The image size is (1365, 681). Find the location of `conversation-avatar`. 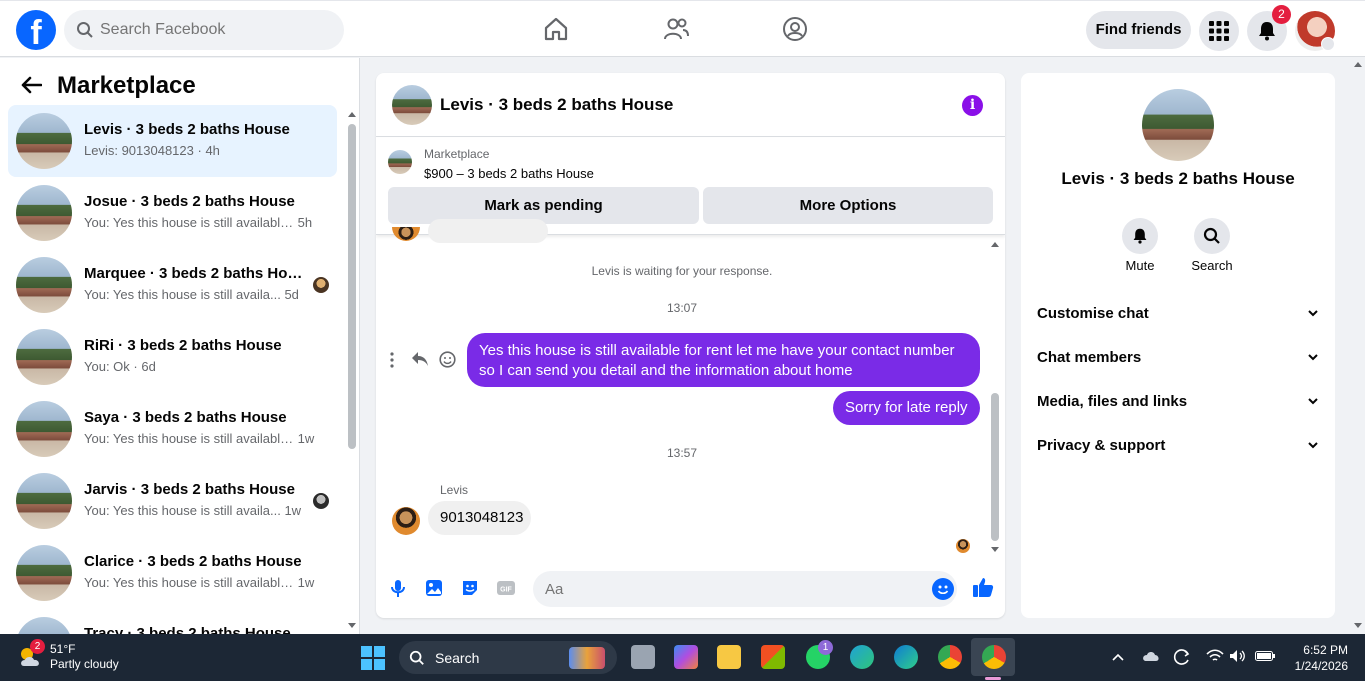

conversation-avatar is located at coordinates (1178, 125).